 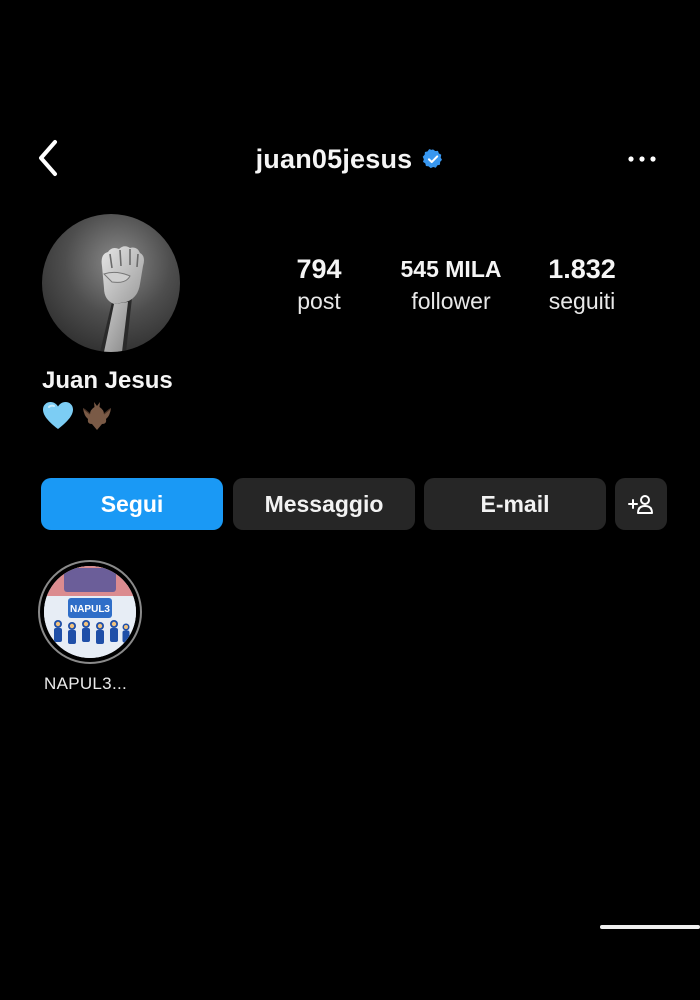 I want to click on stat-following: 1.832 seguiti, so click(x=582, y=284).